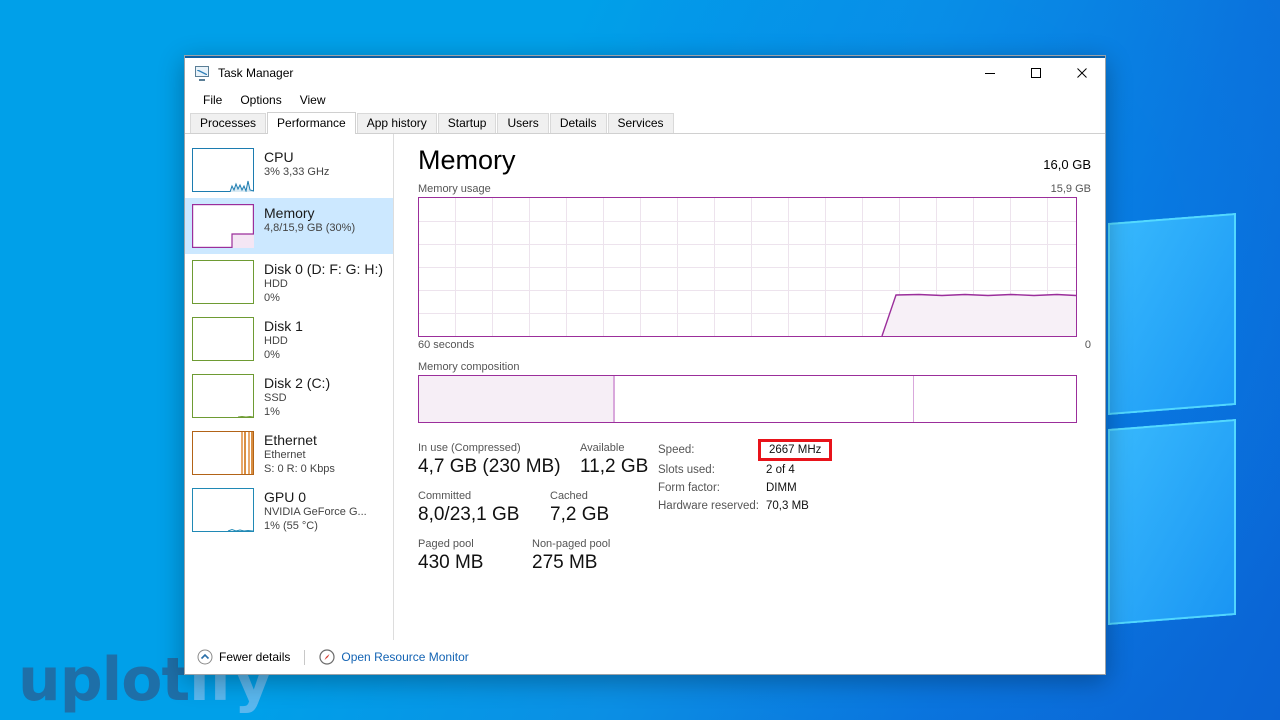  I want to click on detail-header: Memory 16,0 GB, so click(754, 160).